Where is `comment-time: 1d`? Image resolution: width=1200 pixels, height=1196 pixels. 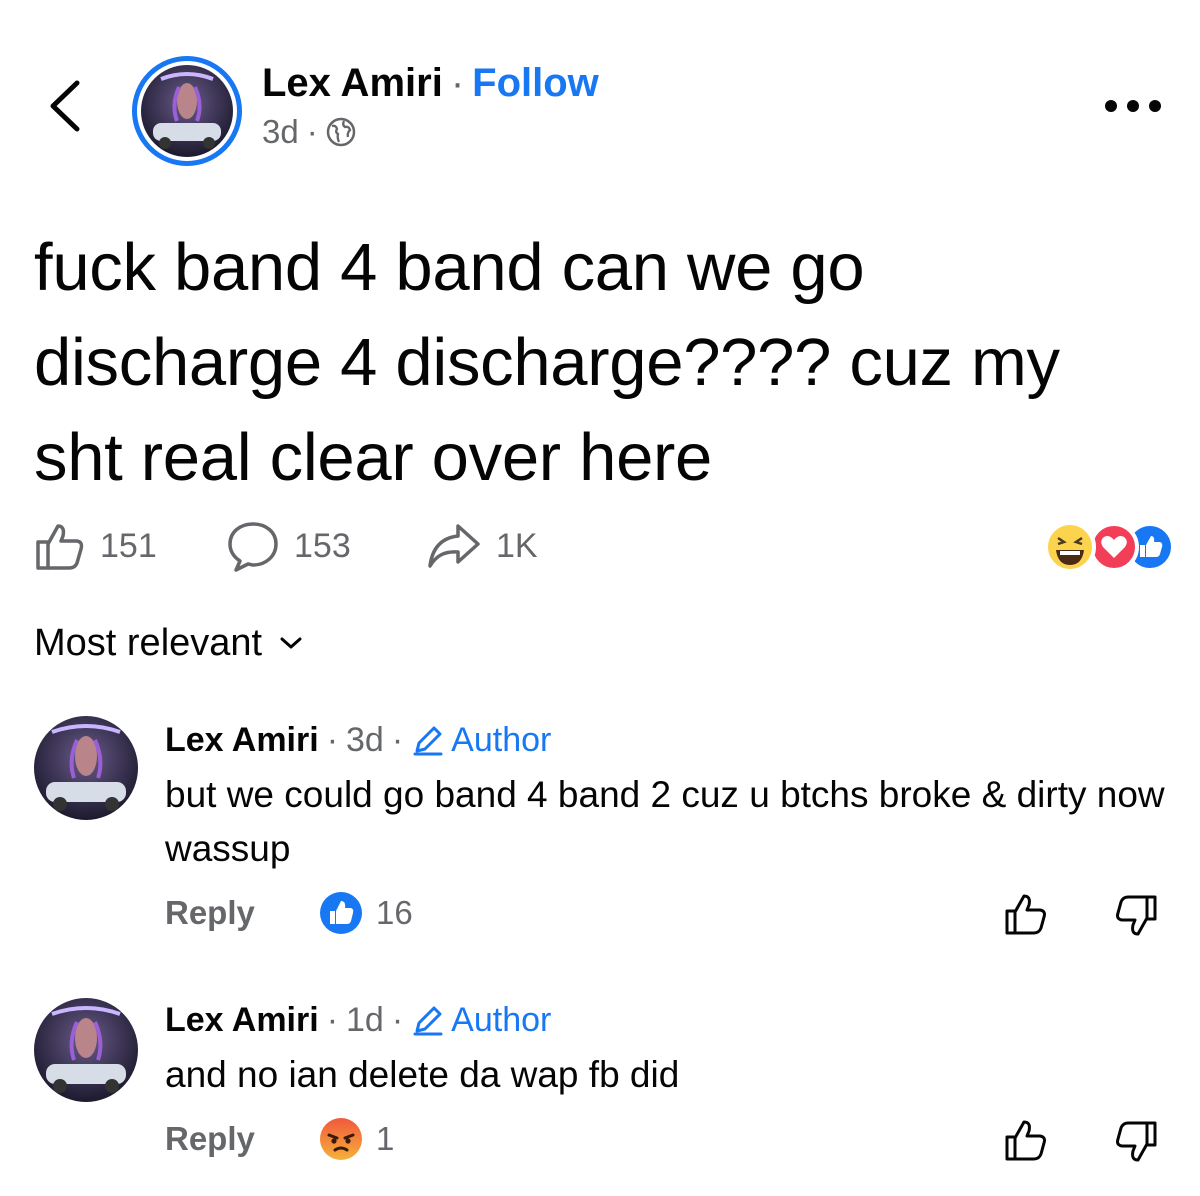
comment-time: 1d is located at coordinates (365, 1020).